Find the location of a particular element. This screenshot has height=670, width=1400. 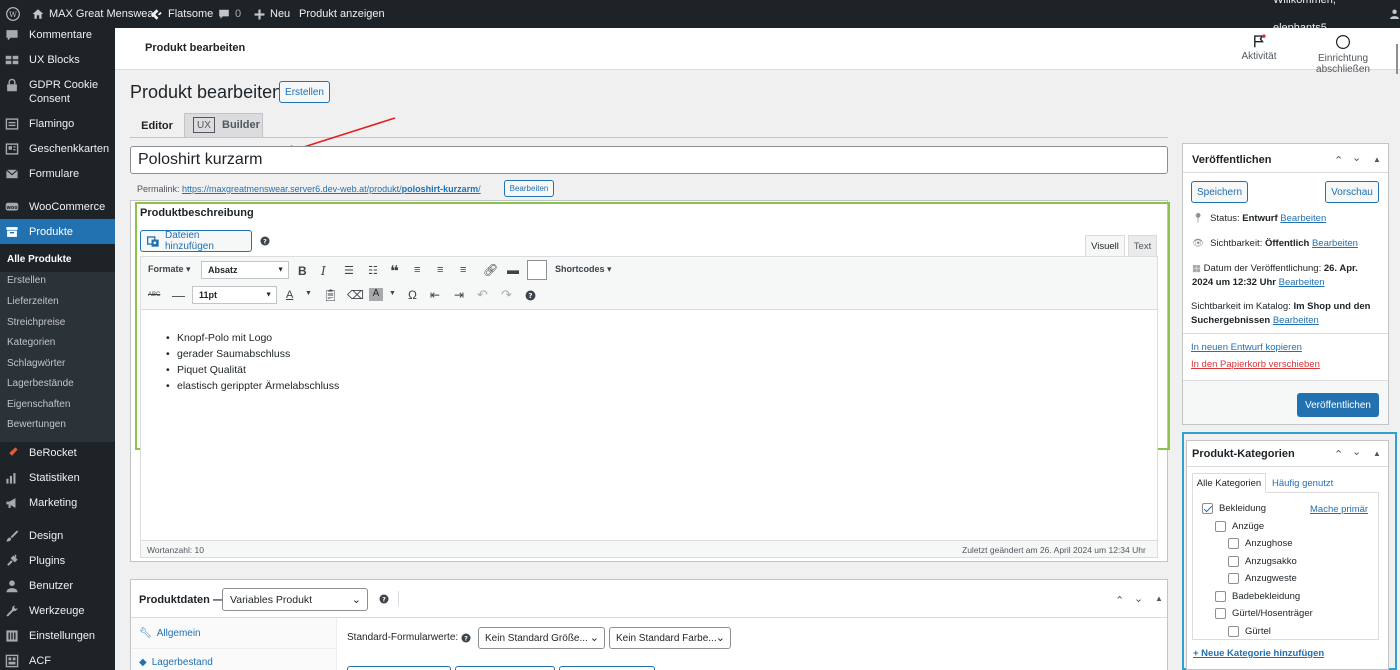

submenu-tags: Schlagwörter is located at coordinates (36, 363).